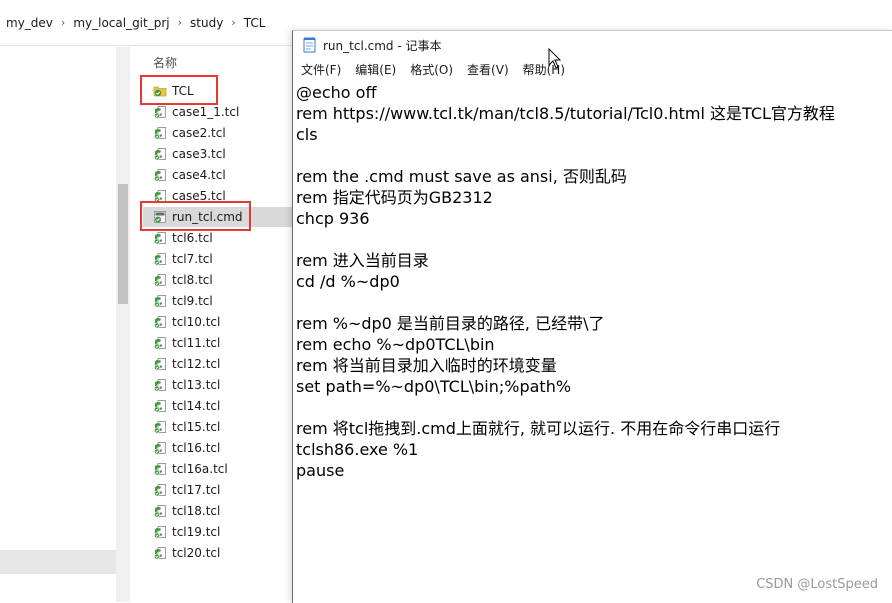 This screenshot has height=603, width=892. What do you see at coordinates (592, 45) in the screenshot?
I see `notepad-title-bar: run_tcl.cmd - 记事本` at bounding box center [592, 45].